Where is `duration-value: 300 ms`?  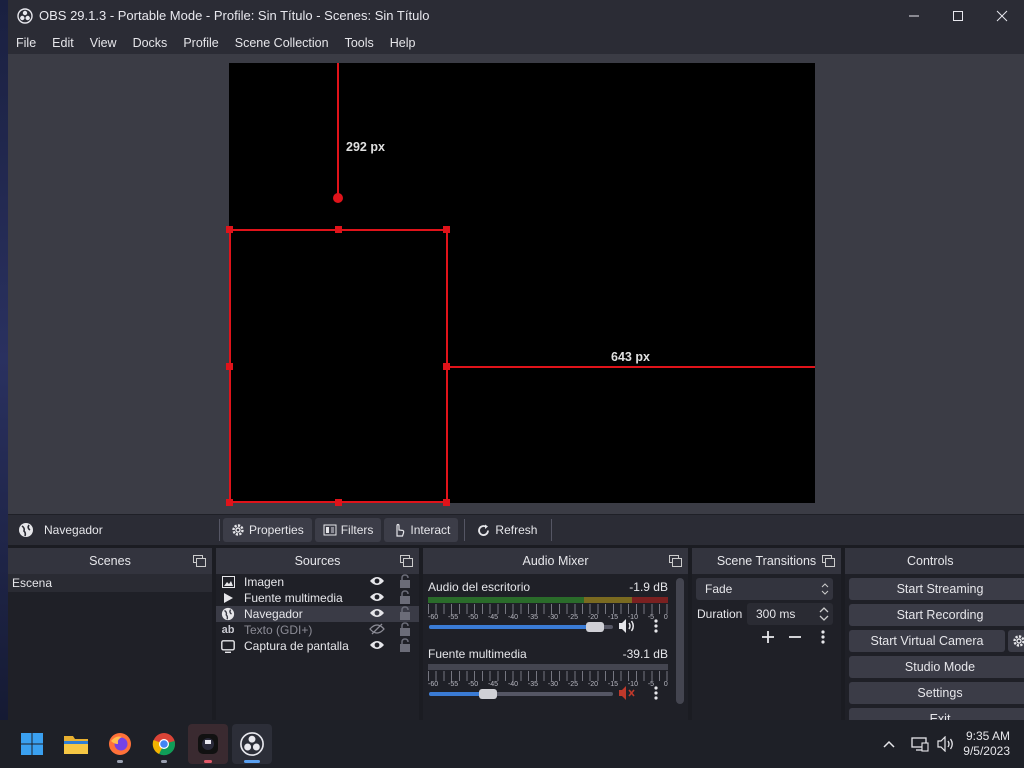
duration-value: 300 ms is located at coordinates (776, 614).